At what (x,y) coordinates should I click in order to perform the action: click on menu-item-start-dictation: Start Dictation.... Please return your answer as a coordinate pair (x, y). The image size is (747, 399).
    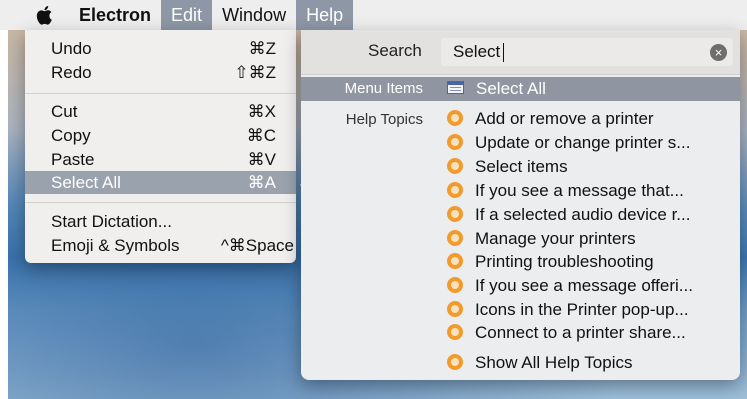
    Looking at the image, I should click on (160, 221).